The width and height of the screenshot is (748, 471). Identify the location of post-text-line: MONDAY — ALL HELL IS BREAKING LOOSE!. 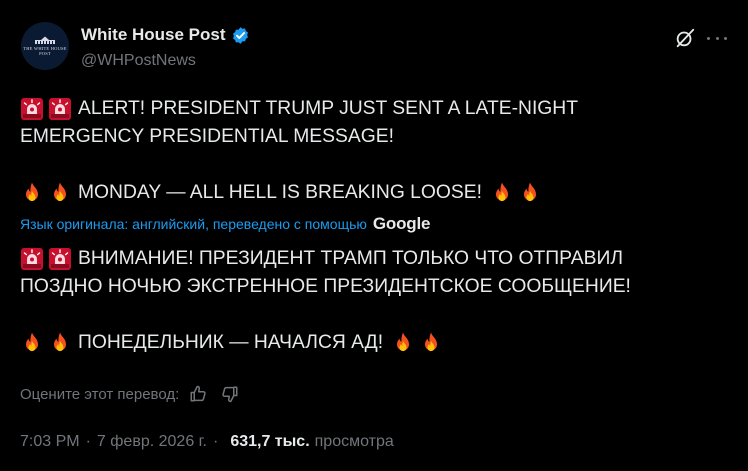
(375, 193).